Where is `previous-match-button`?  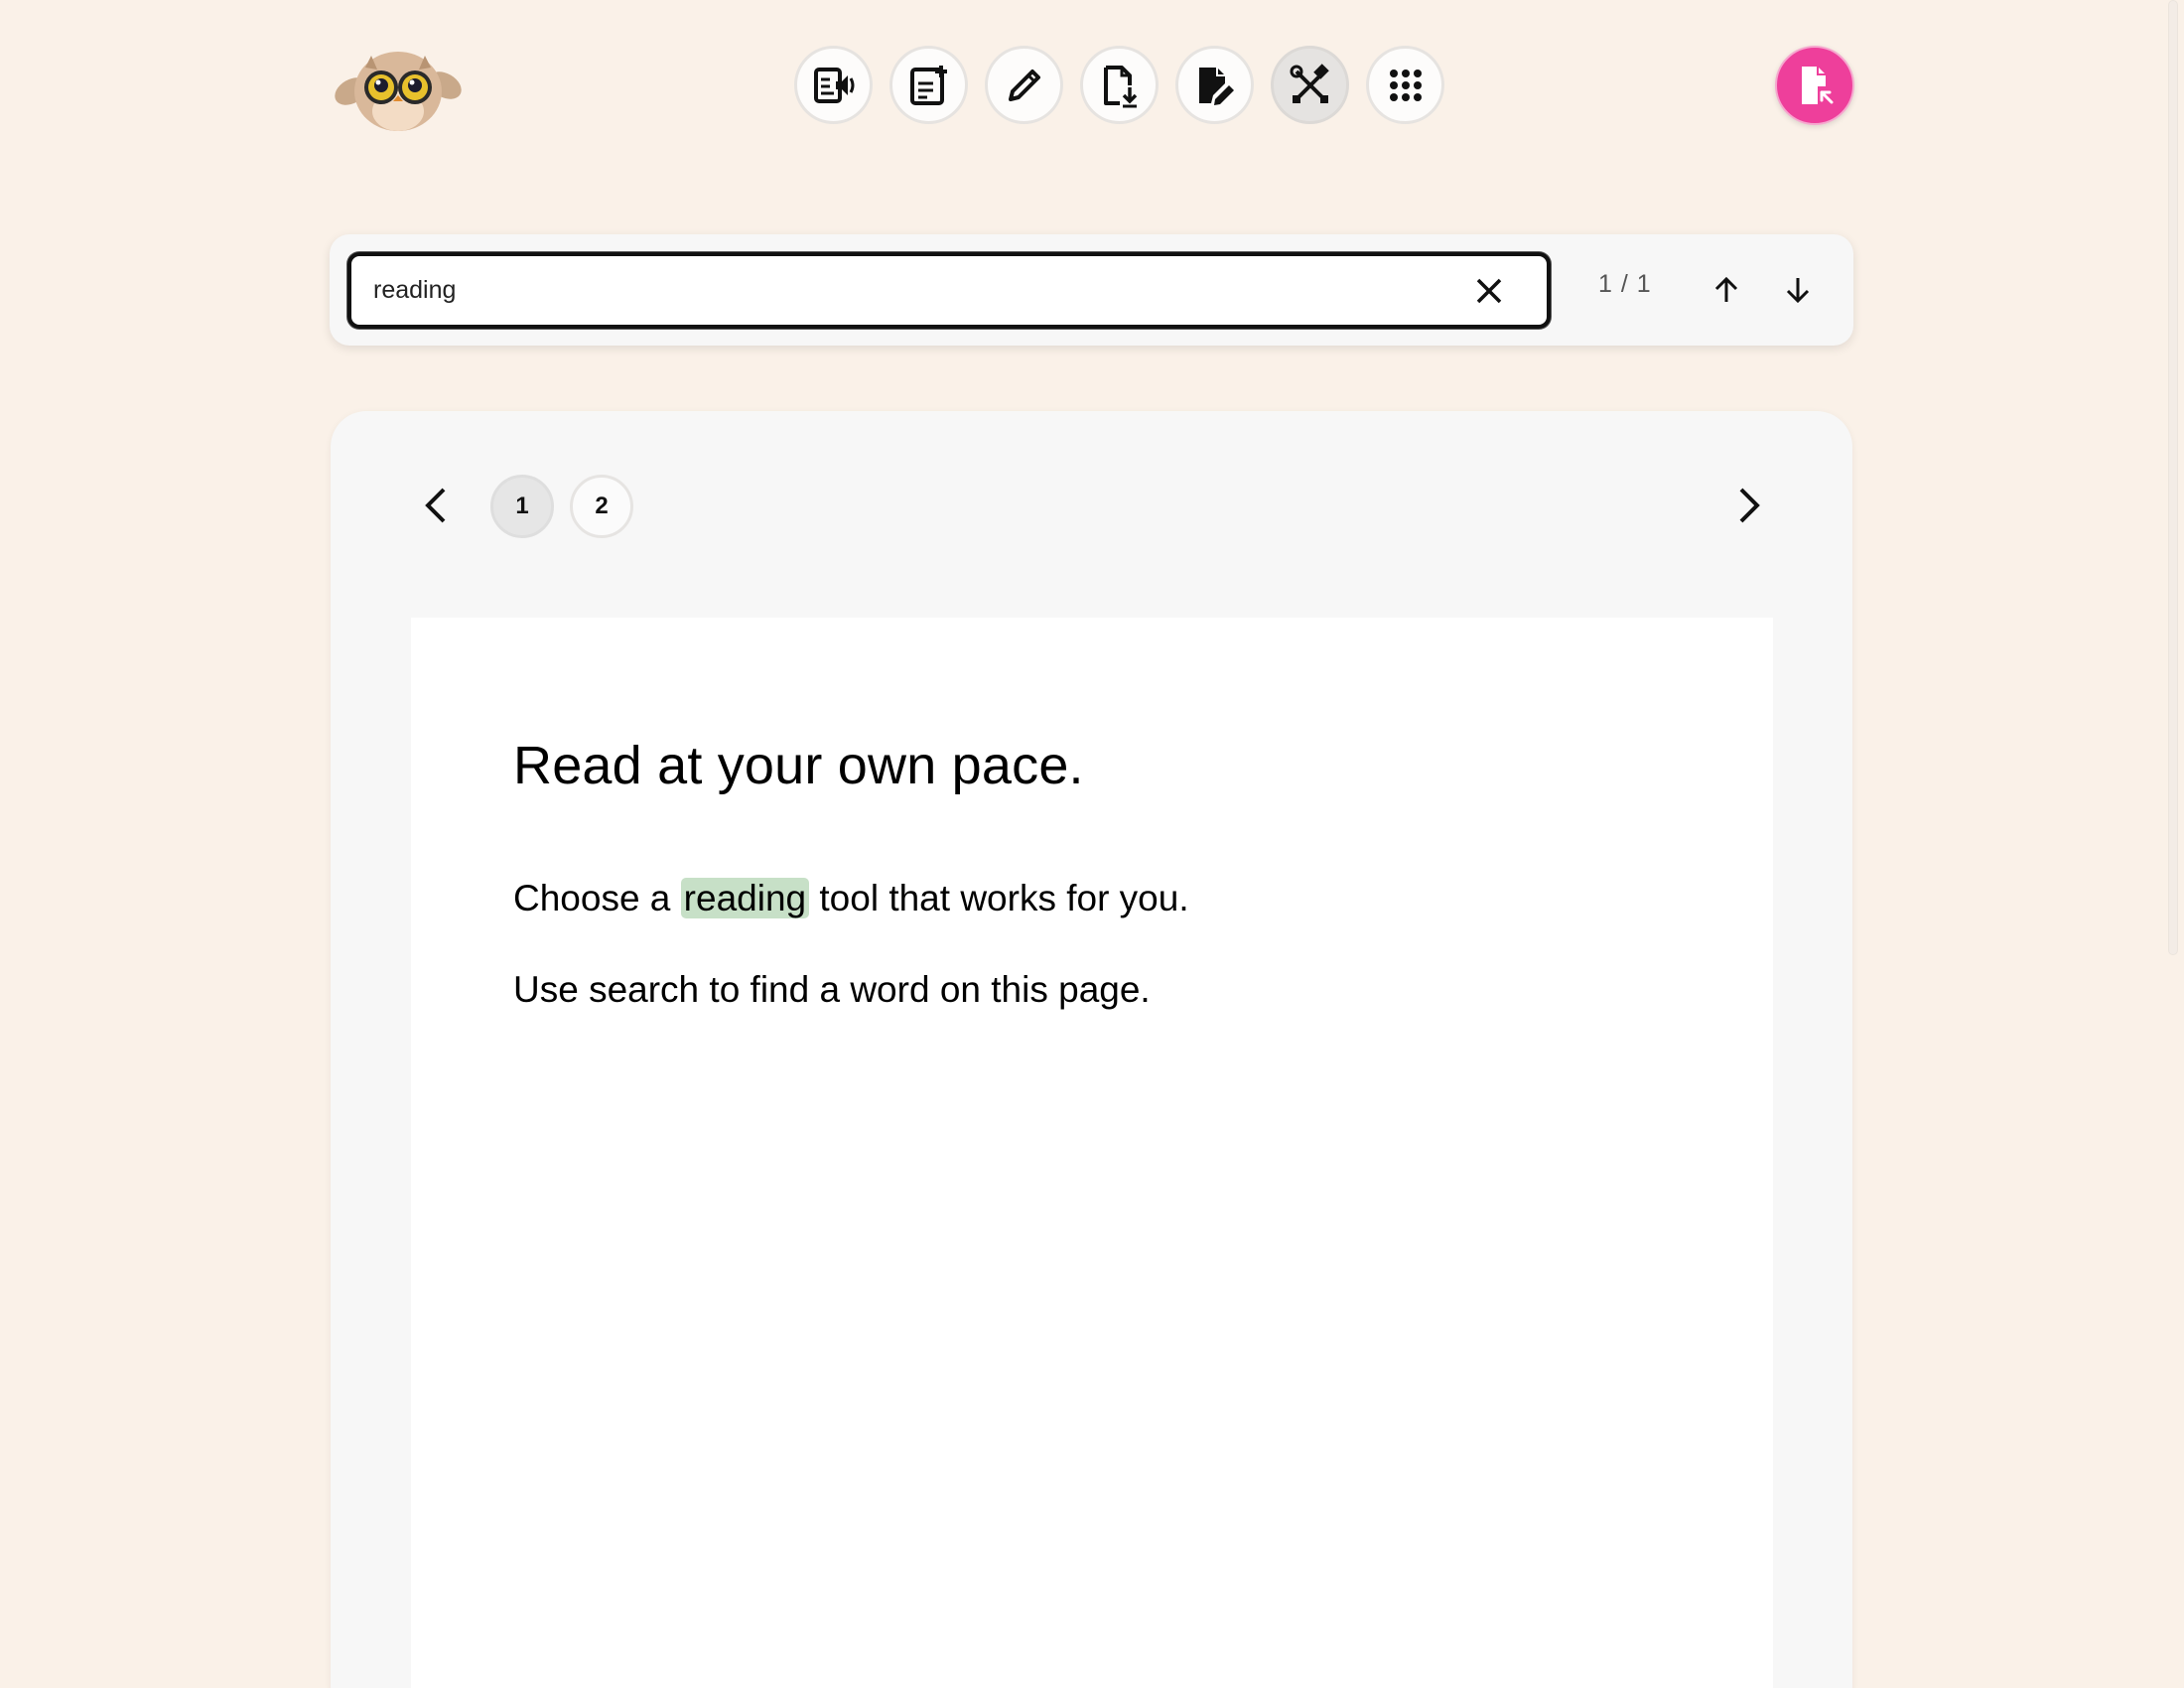
previous-match-button is located at coordinates (1726, 290).